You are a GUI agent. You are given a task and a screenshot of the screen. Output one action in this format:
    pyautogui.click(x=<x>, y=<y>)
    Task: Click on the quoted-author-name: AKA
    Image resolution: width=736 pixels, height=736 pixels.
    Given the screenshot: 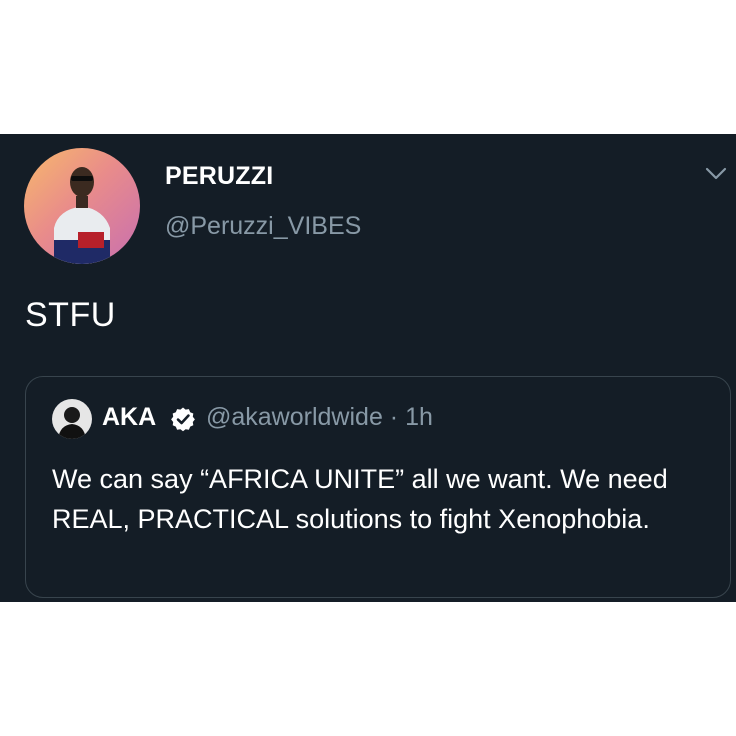 What is the action you would take?
    pyautogui.click(x=129, y=417)
    